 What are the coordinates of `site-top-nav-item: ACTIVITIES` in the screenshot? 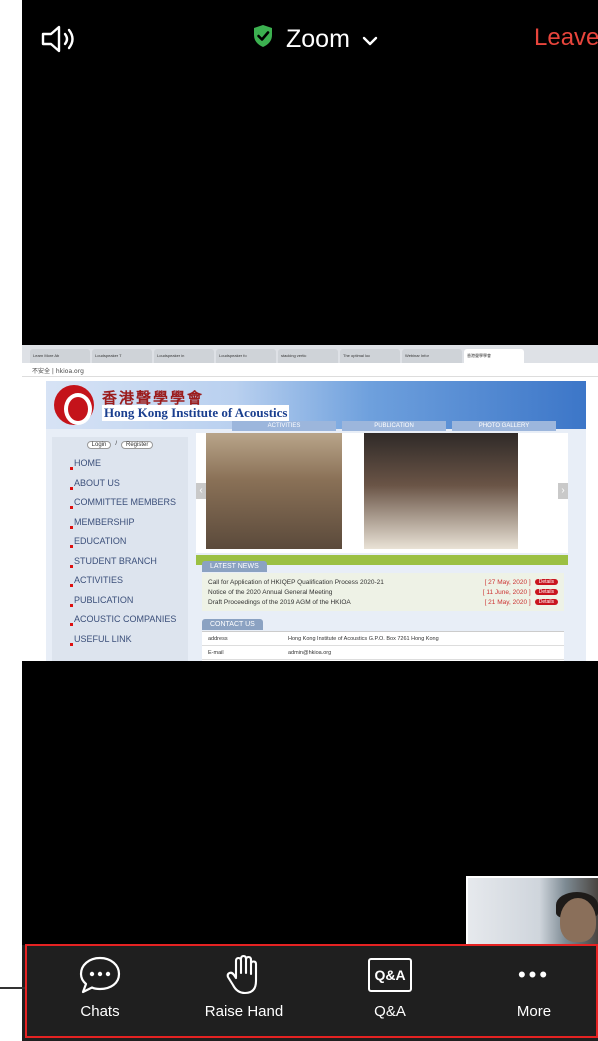 It's located at (284, 426).